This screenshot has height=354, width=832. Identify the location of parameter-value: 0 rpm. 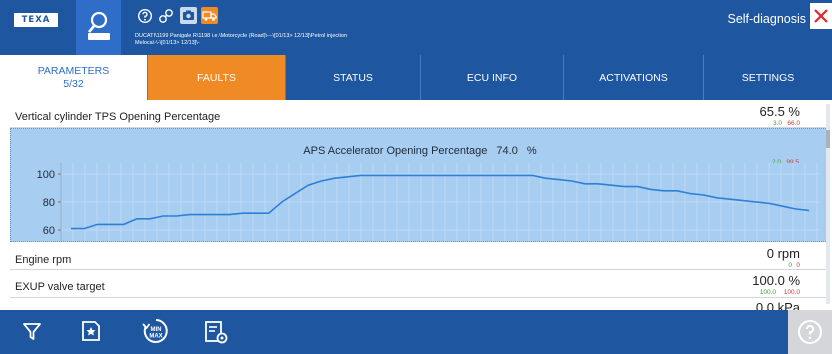
(783, 253).